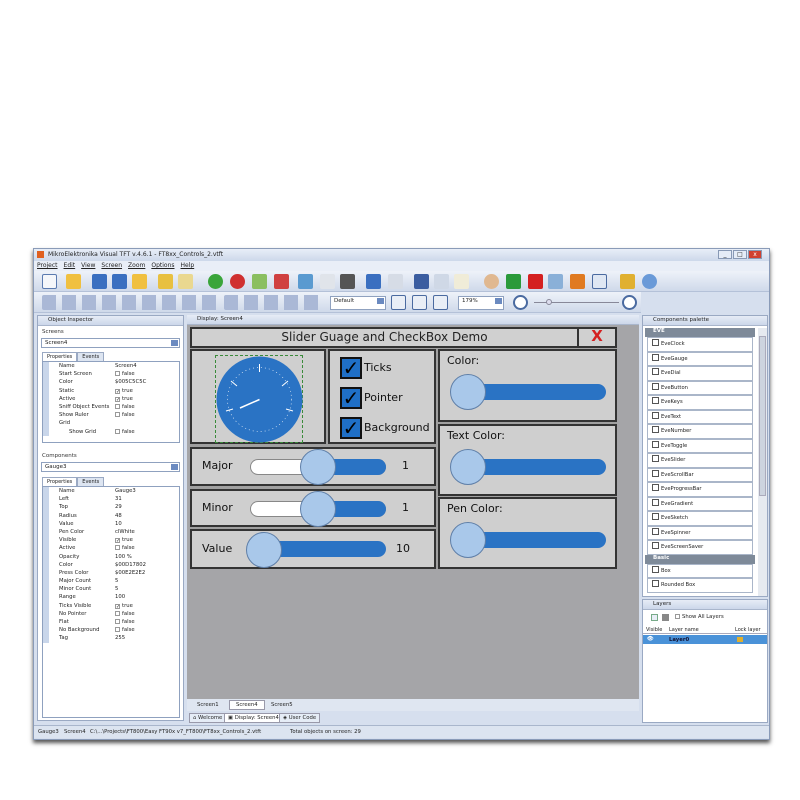  Describe the element at coordinates (700, 570) in the screenshot. I see `palette-item: Box` at that location.